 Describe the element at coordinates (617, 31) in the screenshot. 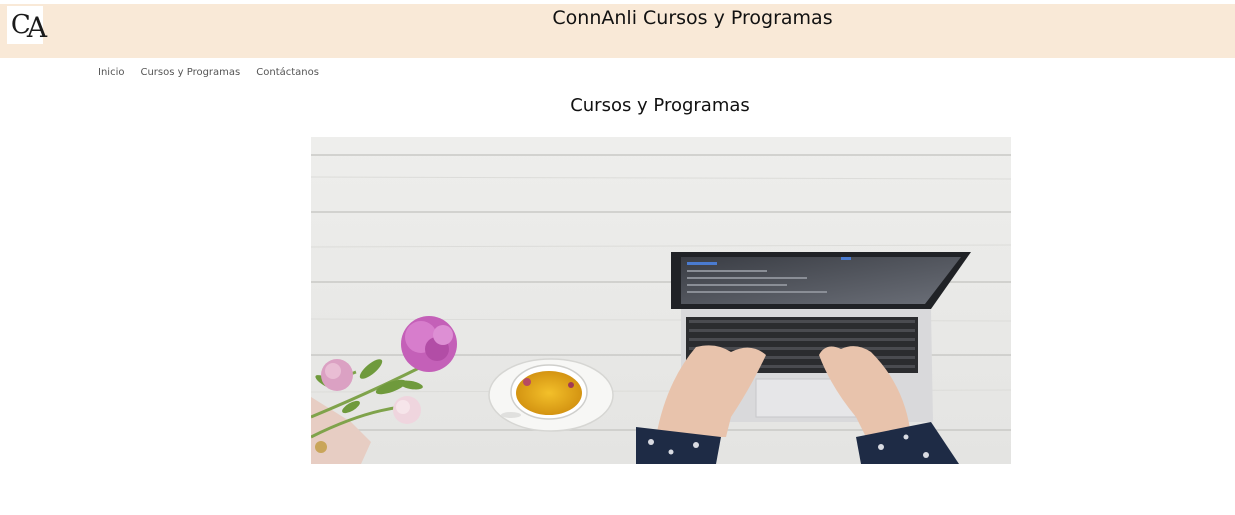

I see `site-header: CA ConnAnli Cursos y Programas` at that location.